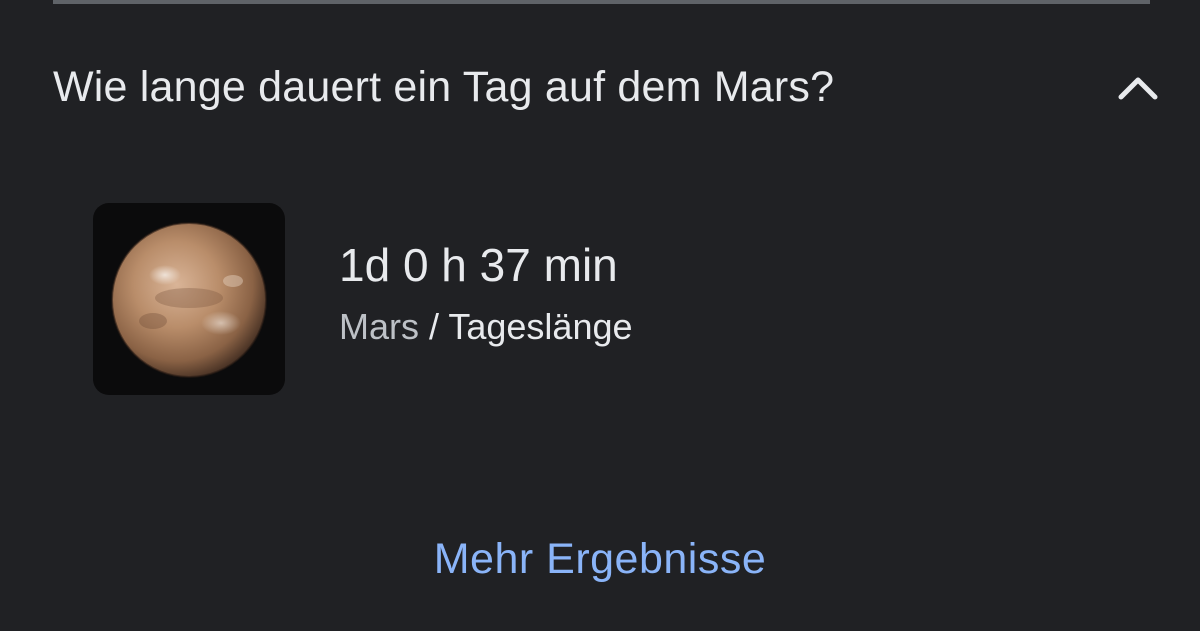 This screenshot has height=631, width=1200. Describe the element at coordinates (444, 86) in the screenshot. I see `faq-question-text: Wie lange dauert ein Tag auf dem Mars?` at that location.